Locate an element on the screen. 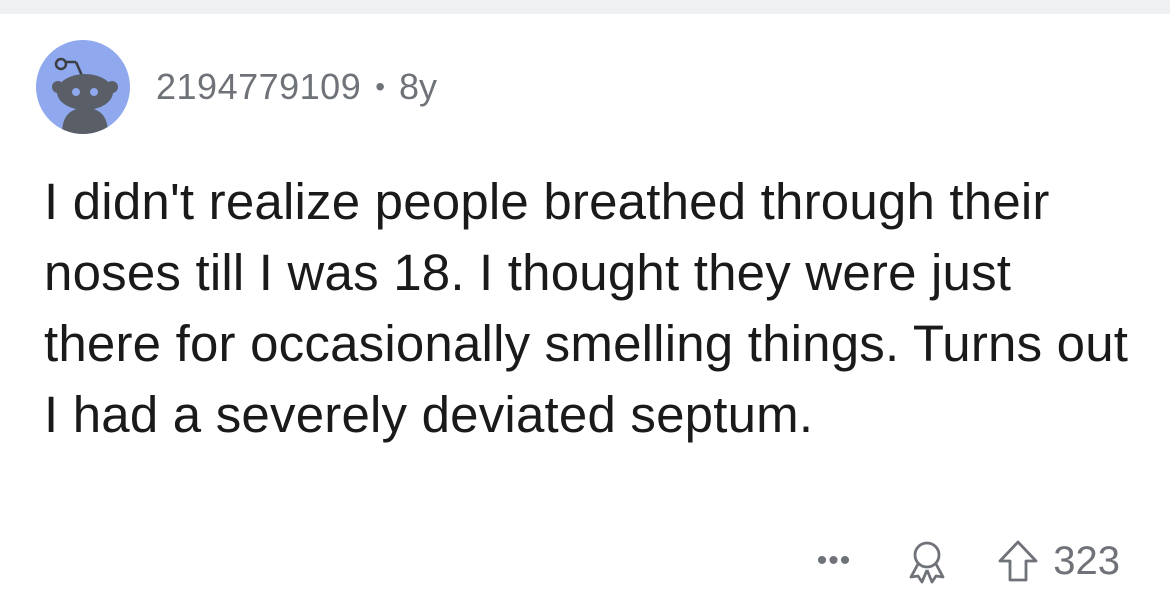  upvote-button: 323 is located at coordinates (1057, 561).